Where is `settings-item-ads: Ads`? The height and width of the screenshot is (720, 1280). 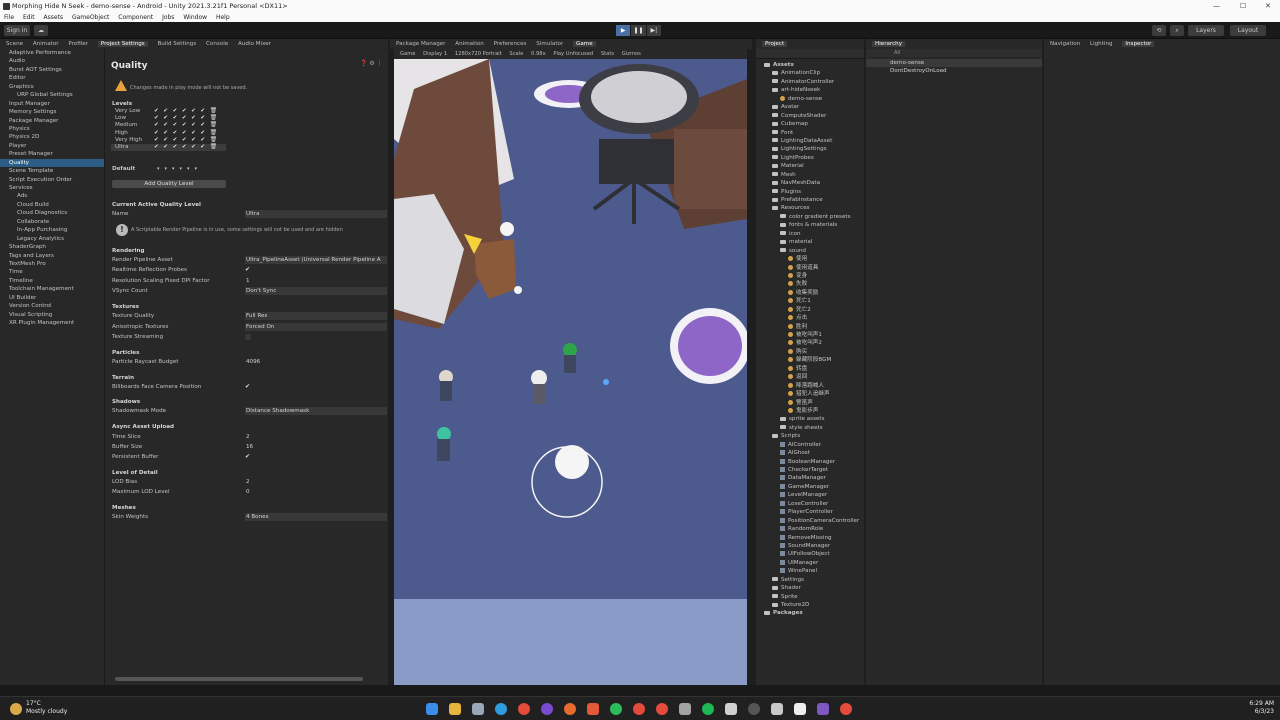 settings-item-ads: Ads is located at coordinates (52, 196).